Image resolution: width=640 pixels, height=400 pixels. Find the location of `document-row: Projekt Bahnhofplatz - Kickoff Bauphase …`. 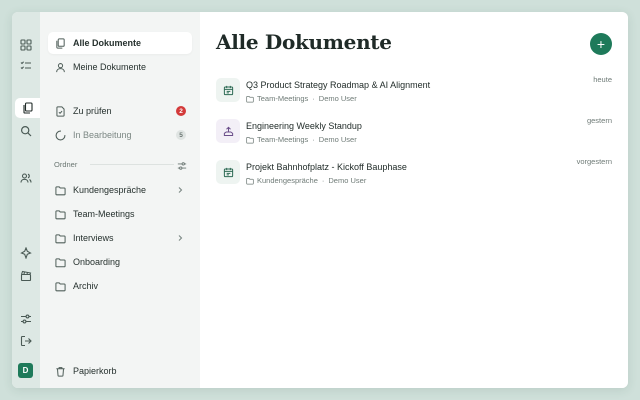

document-row: Projekt Bahnhofplatz - Kickoff Bauphase … is located at coordinates (414, 173).